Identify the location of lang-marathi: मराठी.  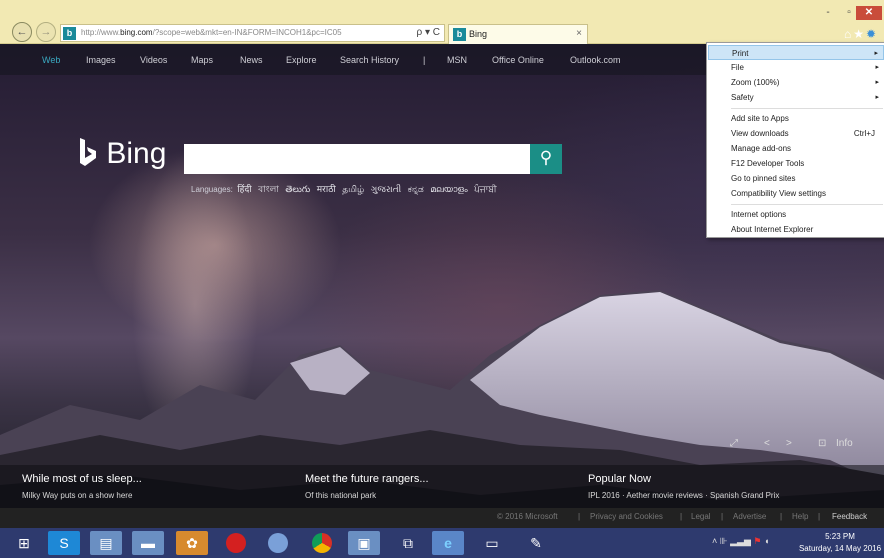
(326, 190).